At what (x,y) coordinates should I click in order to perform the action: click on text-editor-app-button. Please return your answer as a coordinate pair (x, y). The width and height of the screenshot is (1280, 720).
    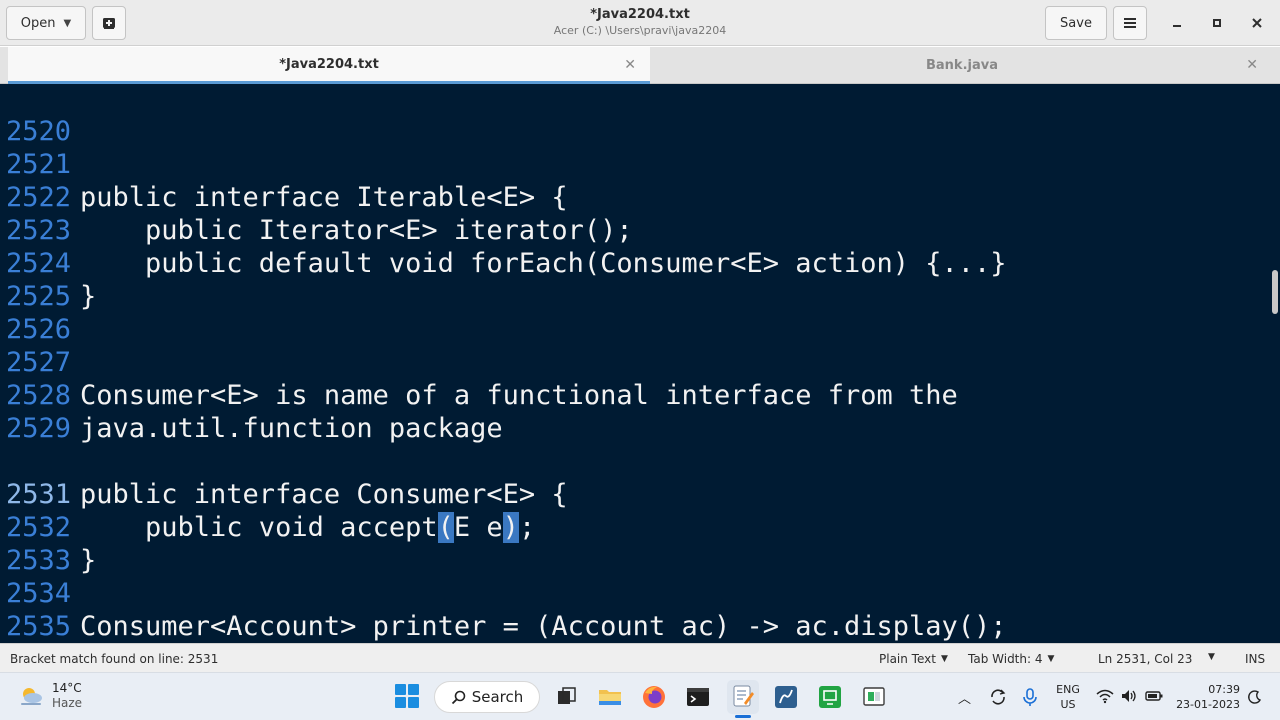
    Looking at the image, I should click on (743, 697).